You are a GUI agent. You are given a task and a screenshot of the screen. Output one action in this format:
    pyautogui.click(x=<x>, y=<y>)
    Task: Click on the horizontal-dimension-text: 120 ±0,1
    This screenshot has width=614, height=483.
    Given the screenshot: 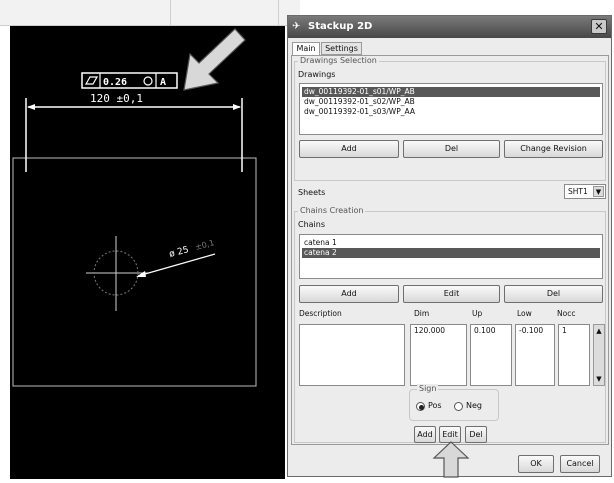 What is the action you would take?
    pyautogui.click(x=116, y=98)
    